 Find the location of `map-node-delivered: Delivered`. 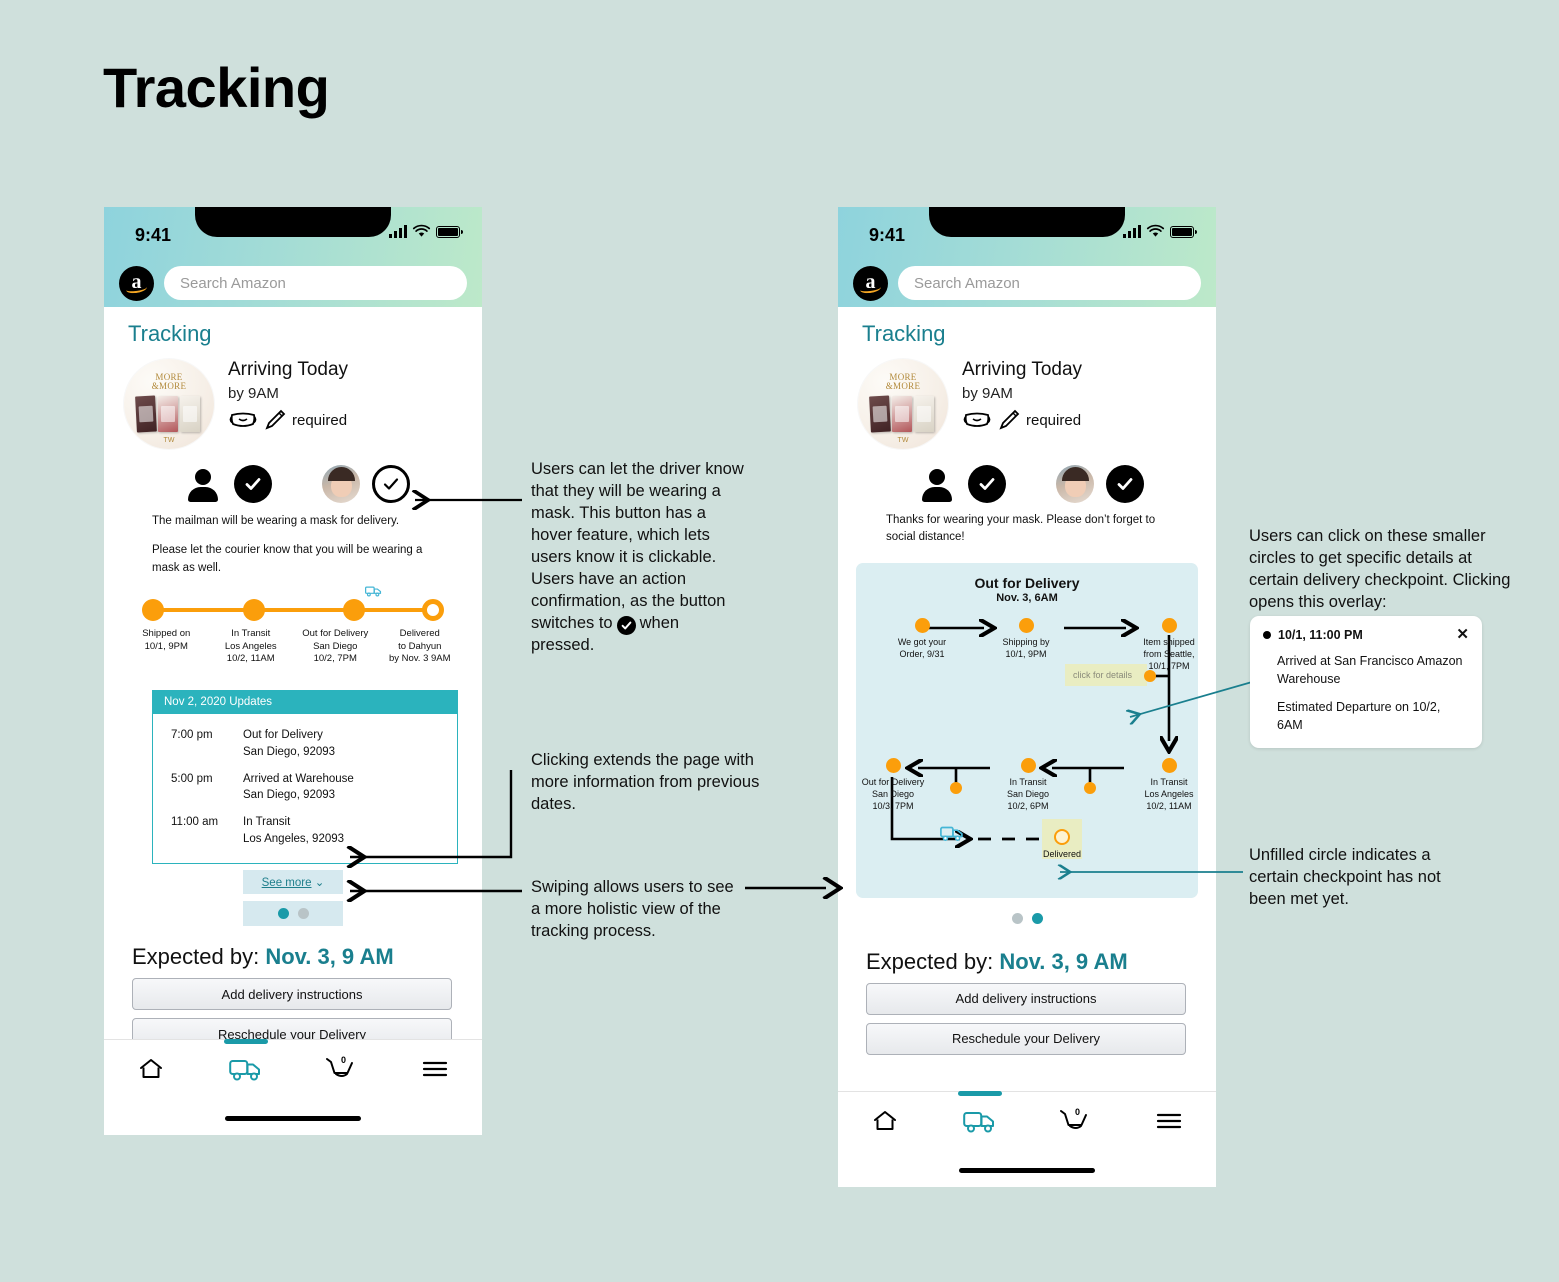

map-node-delivered: Delivered is located at coordinates (1062, 844).